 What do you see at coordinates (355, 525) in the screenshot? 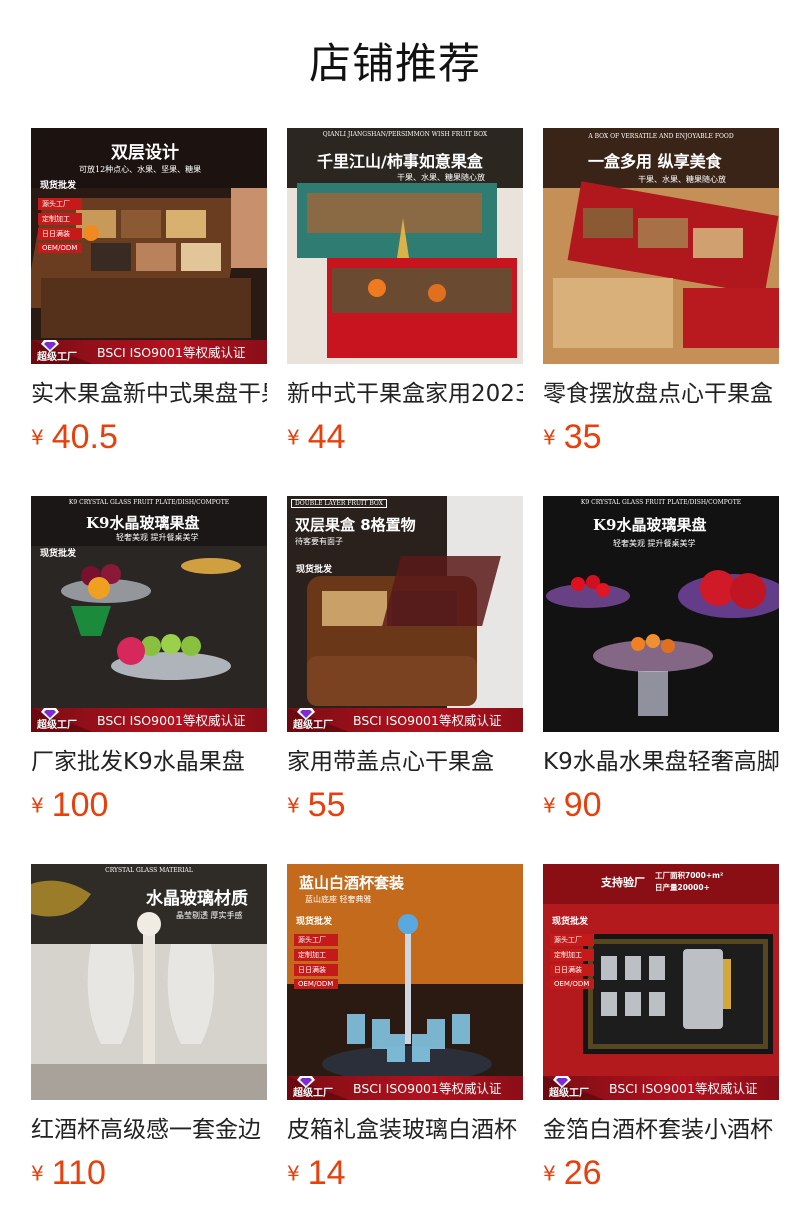
I see `image-headline: 双层果盒 8格置物` at bounding box center [355, 525].